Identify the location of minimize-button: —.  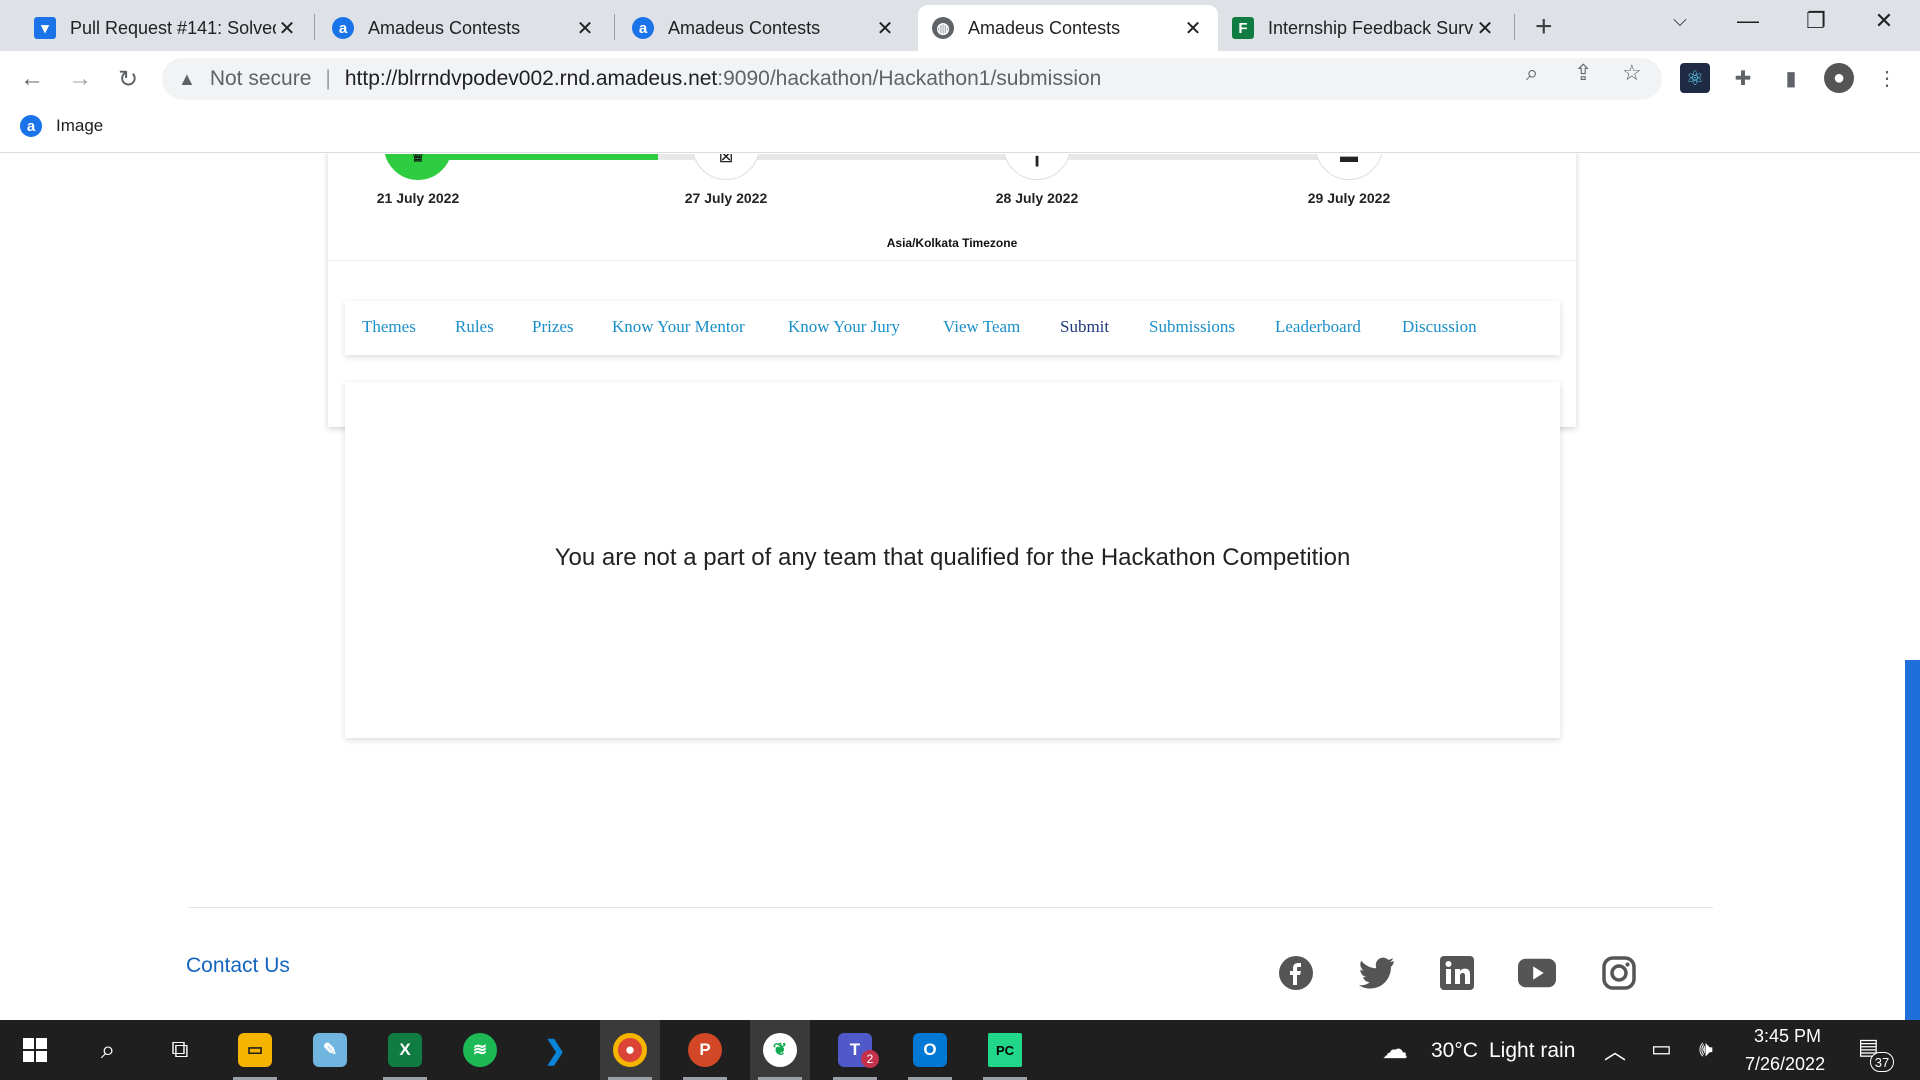
(1748, 21).